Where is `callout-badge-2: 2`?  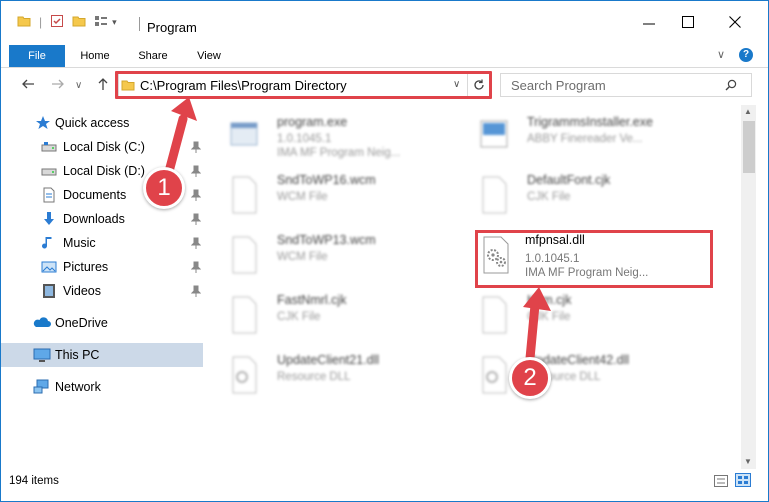 callout-badge-2: 2 is located at coordinates (530, 378).